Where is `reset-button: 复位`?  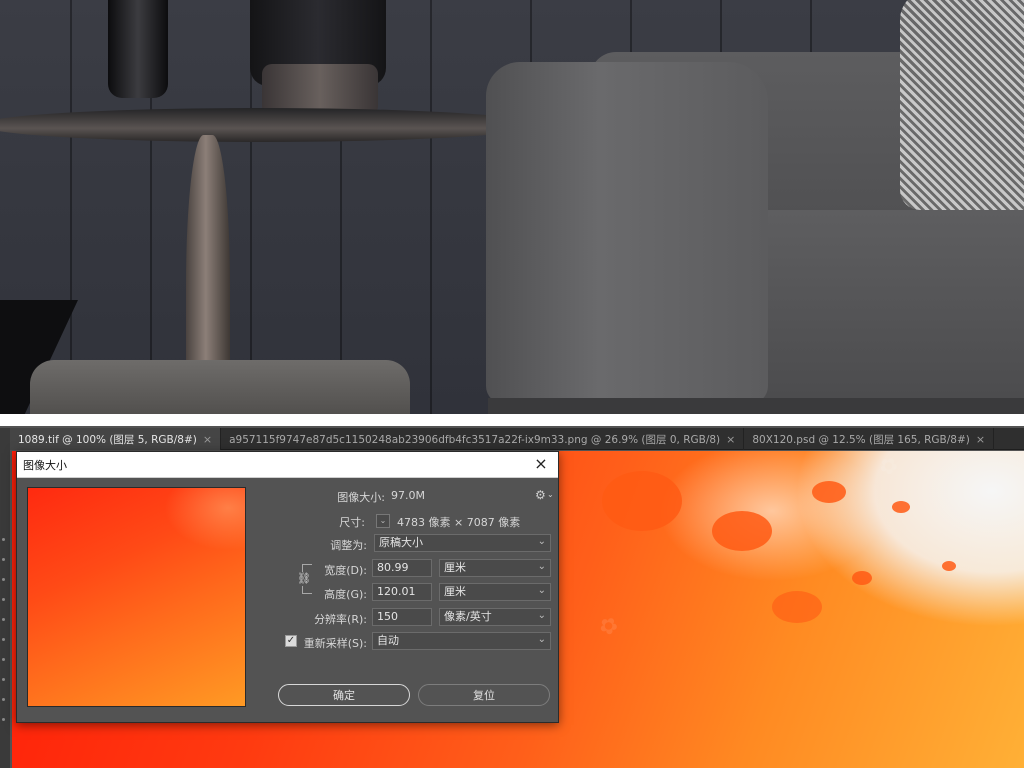 reset-button: 复位 is located at coordinates (484, 695).